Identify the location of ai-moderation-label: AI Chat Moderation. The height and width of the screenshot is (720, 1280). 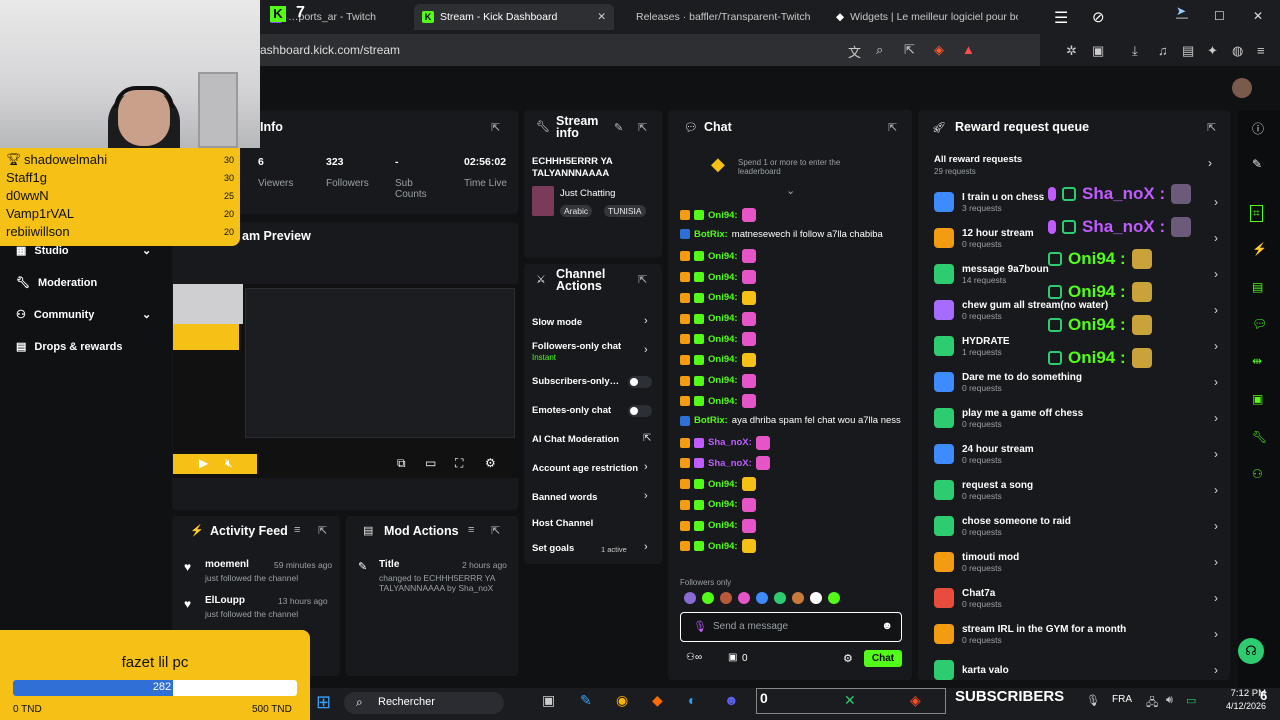
(575, 439).